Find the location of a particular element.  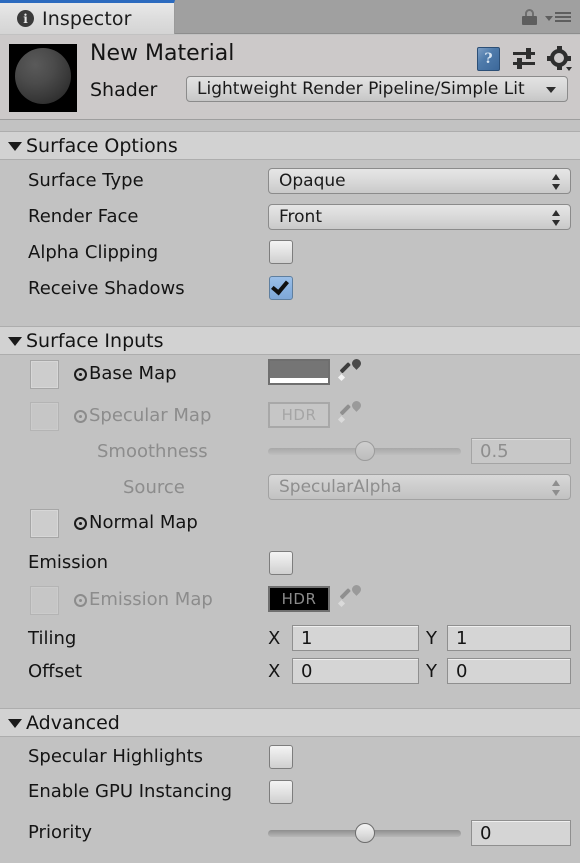

tiling-y-label: Y is located at coordinates (431, 638).